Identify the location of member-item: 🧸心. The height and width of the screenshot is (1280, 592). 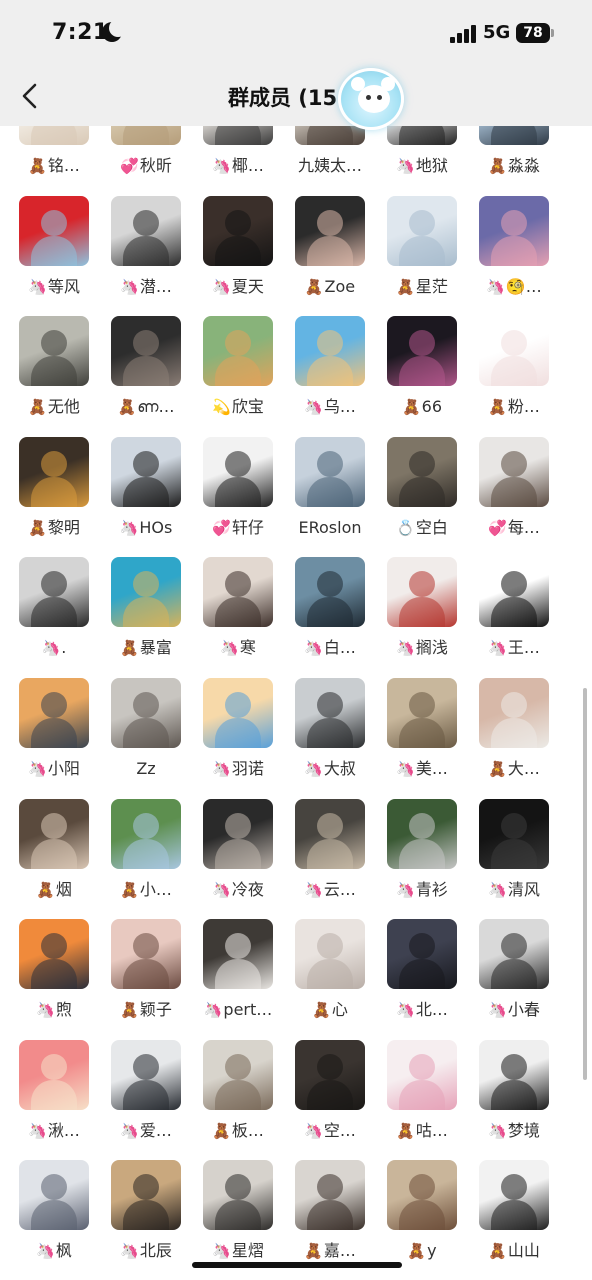
(330, 971).